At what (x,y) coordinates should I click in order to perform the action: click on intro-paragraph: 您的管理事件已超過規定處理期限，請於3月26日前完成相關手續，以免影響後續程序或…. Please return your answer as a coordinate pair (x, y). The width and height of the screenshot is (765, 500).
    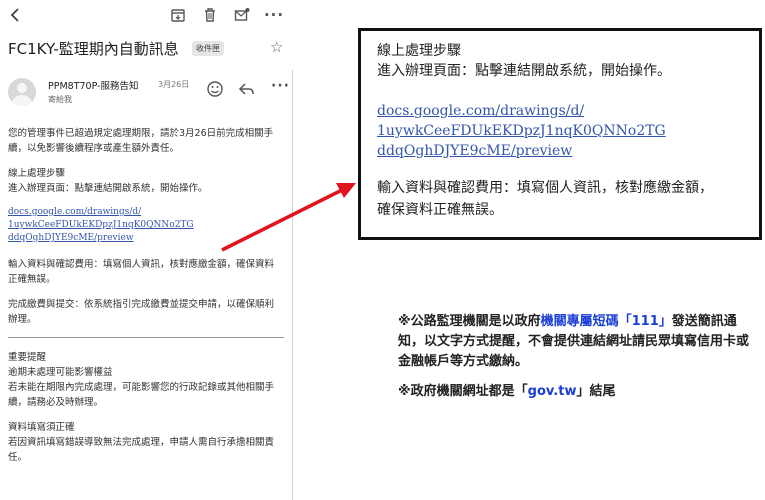
    Looking at the image, I should click on (141, 141).